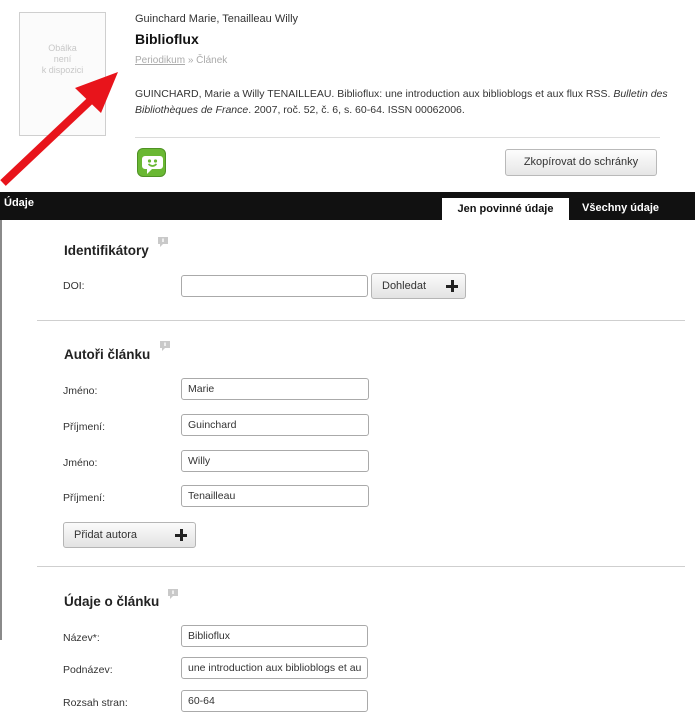 This screenshot has height=725, width=695. I want to click on tab-all-fields: Všechny údaje, so click(620, 208).